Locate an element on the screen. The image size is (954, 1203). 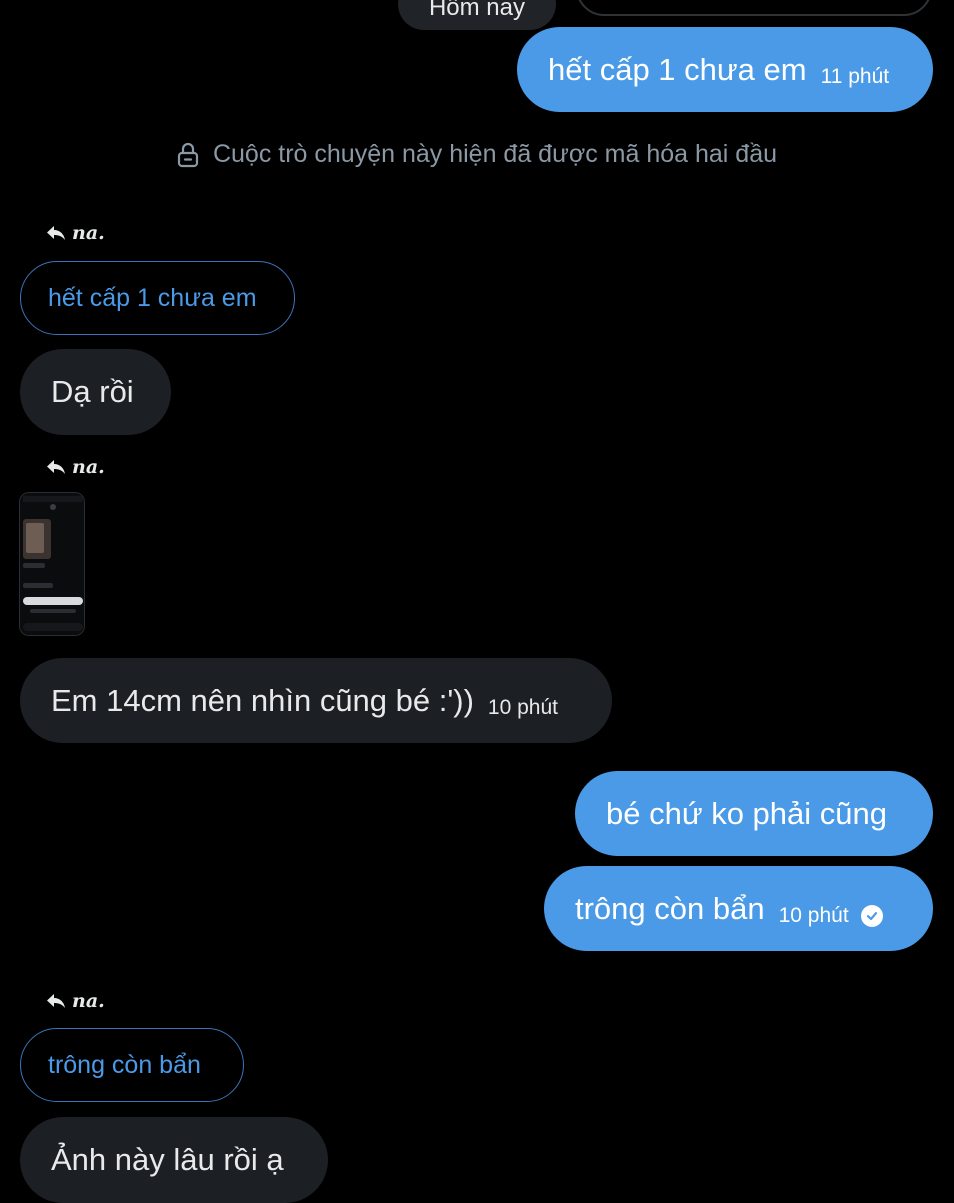
media-thumbnail is located at coordinates (52, 564).